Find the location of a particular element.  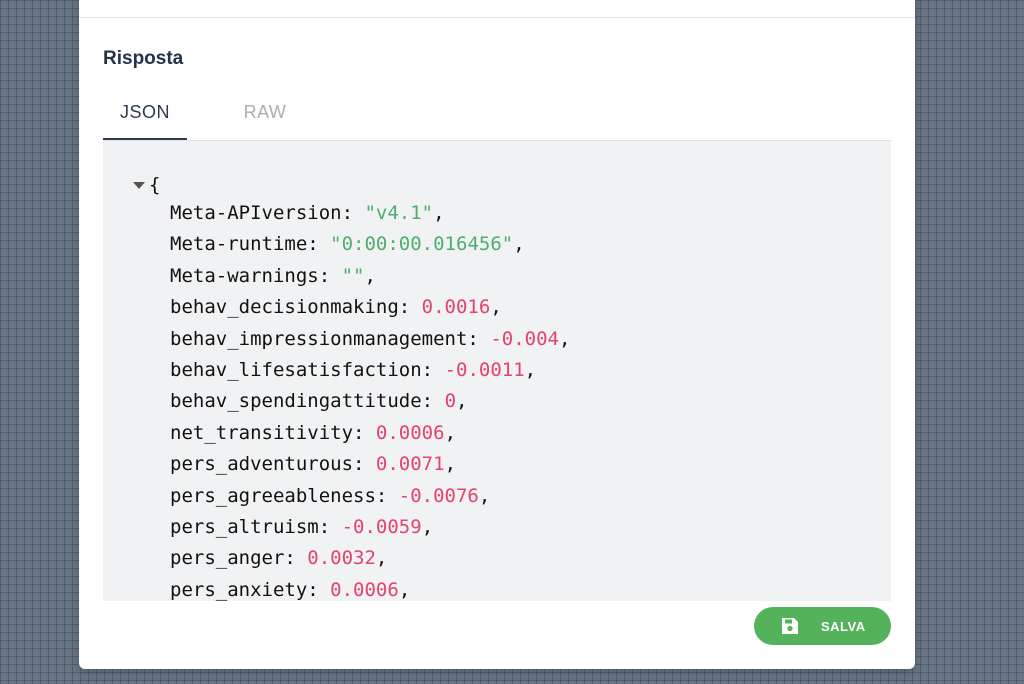

json-entry: behav_lifesatisfaction: -0.0011, is located at coordinates (370, 370).